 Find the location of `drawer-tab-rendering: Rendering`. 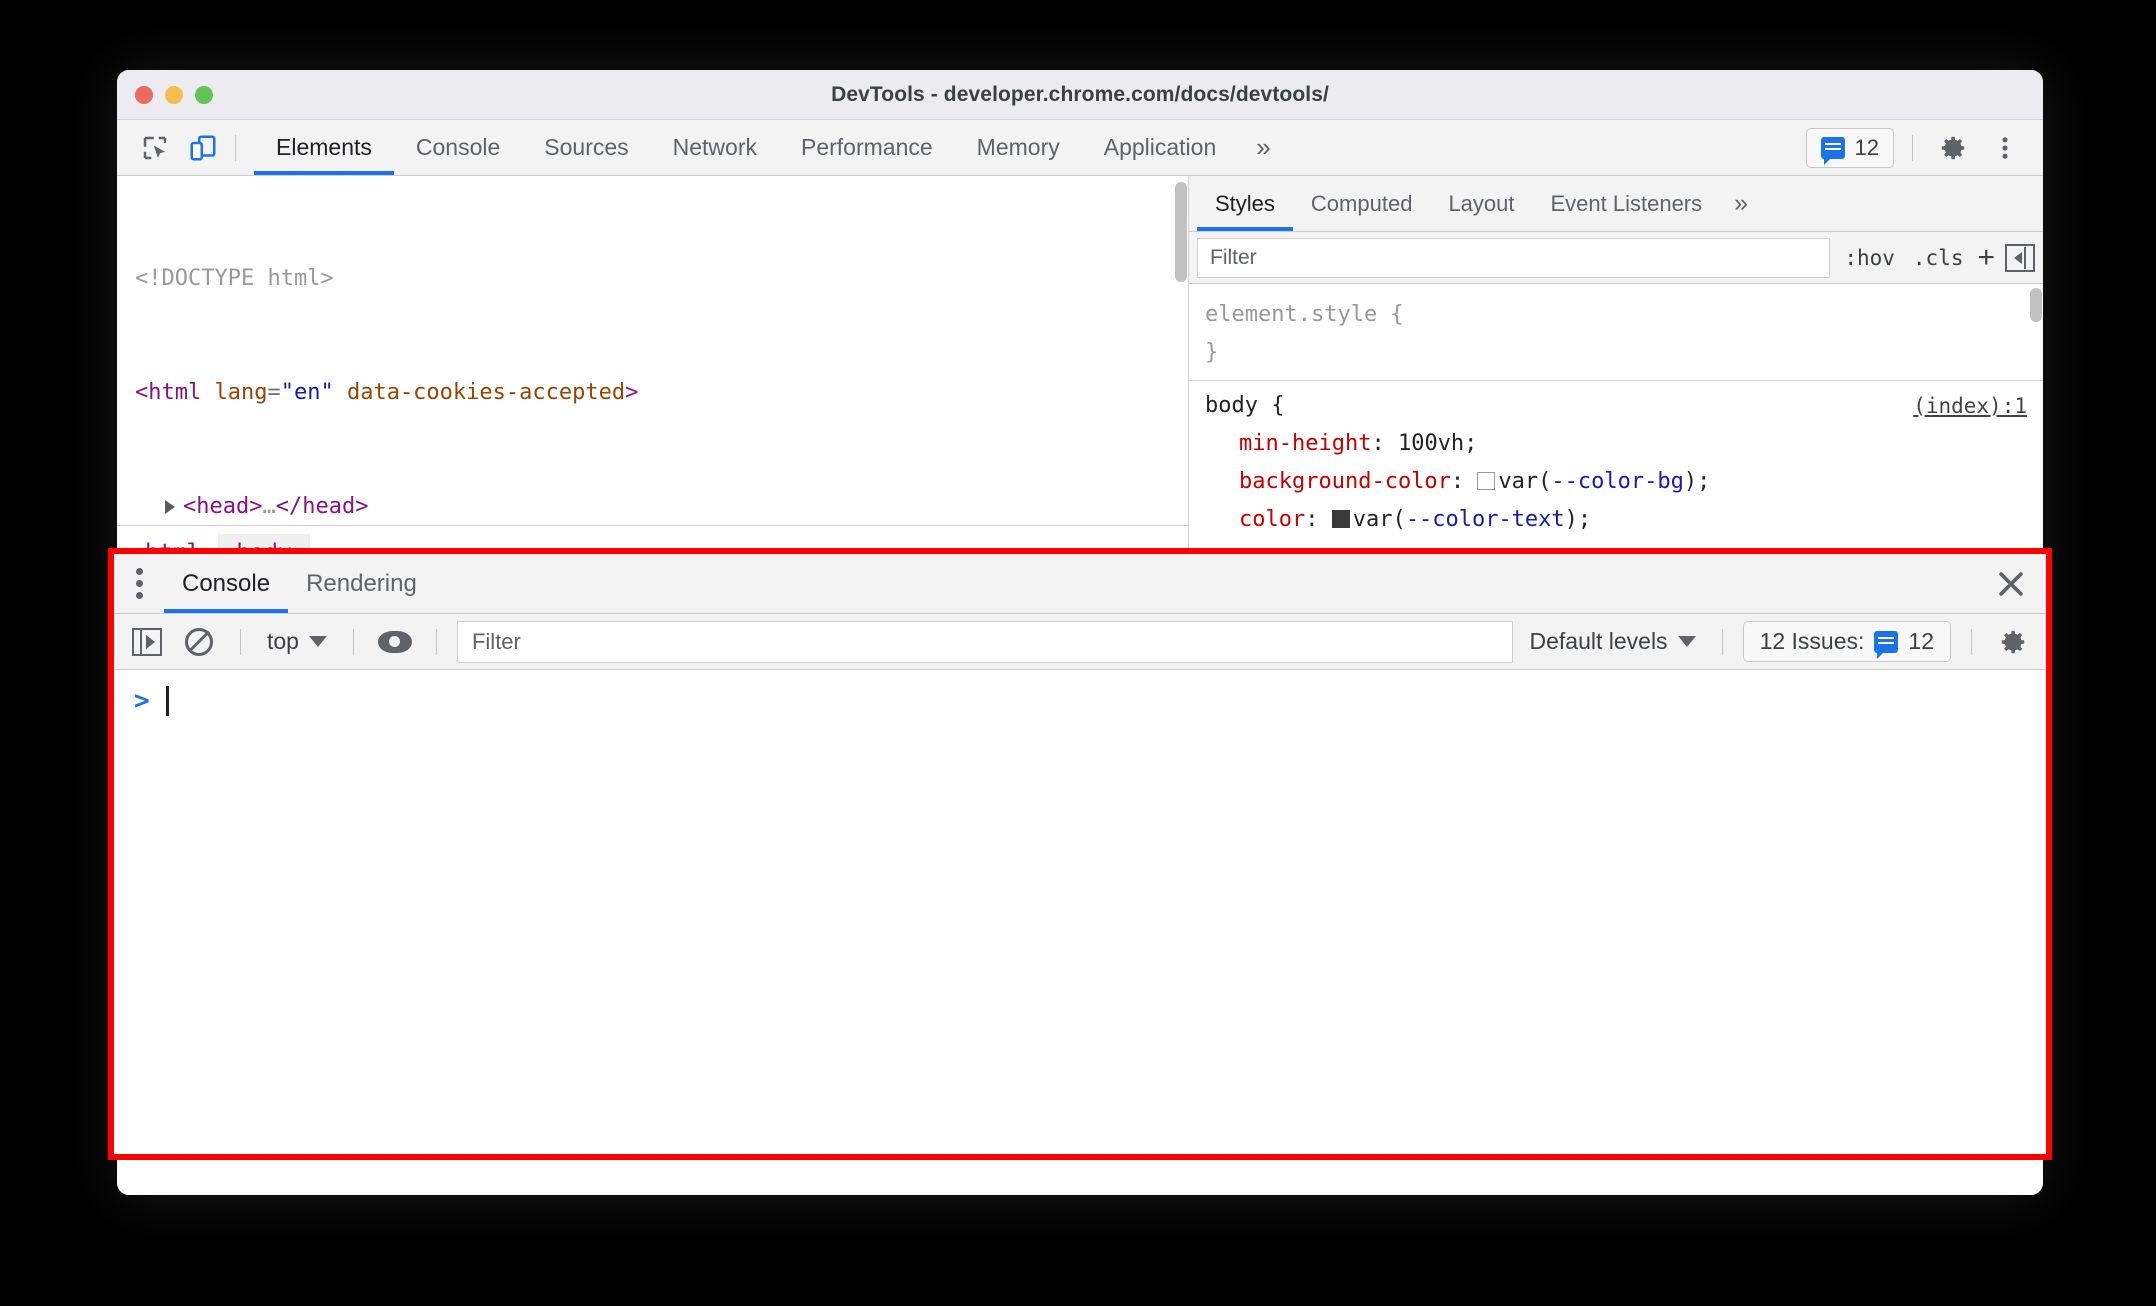

drawer-tab-rendering: Rendering is located at coordinates (361, 583).